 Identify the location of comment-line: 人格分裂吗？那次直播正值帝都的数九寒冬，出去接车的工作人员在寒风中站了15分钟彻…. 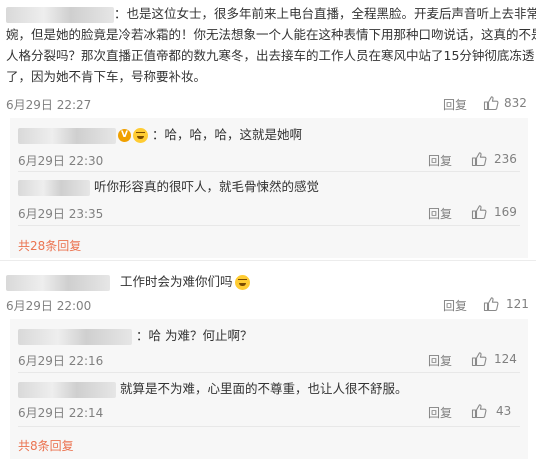
(270, 55).